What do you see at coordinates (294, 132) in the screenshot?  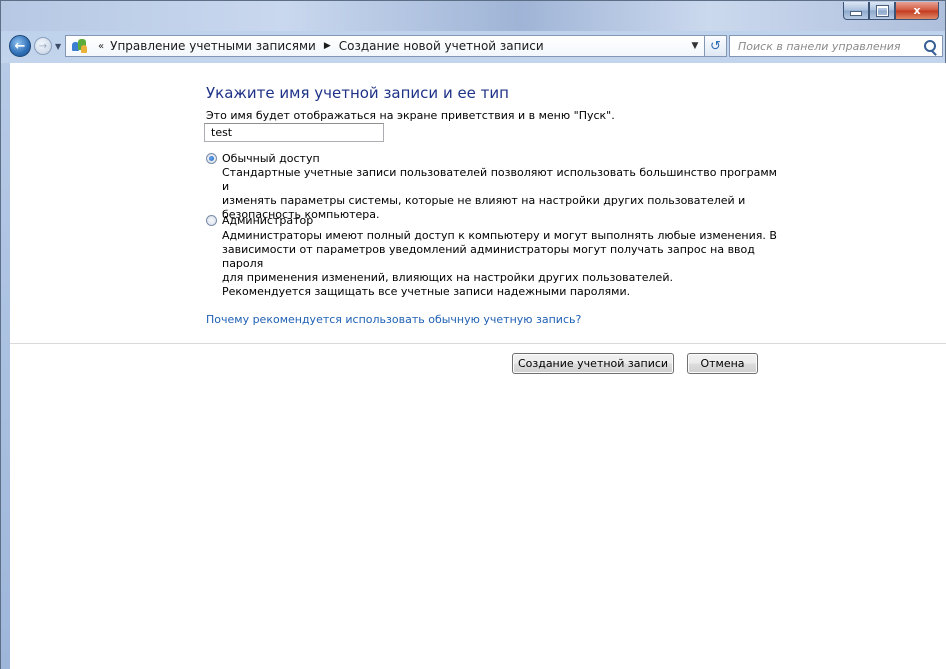 I see `account-name-field` at bounding box center [294, 132].